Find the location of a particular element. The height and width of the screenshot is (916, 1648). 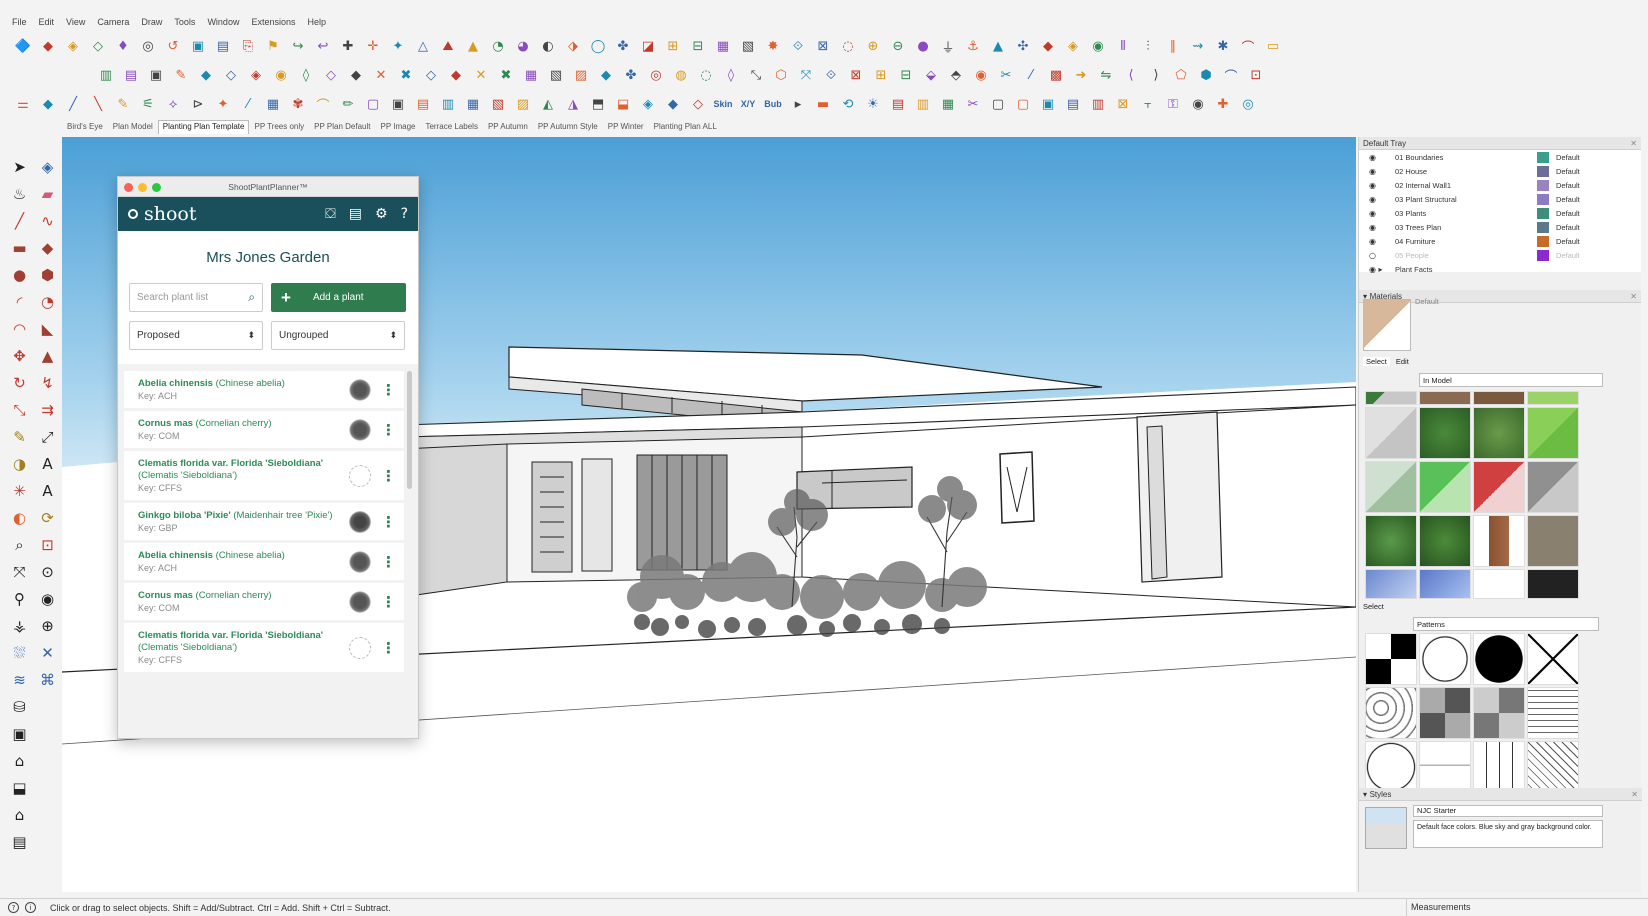

next-icon: ▸ is located at coordinates (798, 104).